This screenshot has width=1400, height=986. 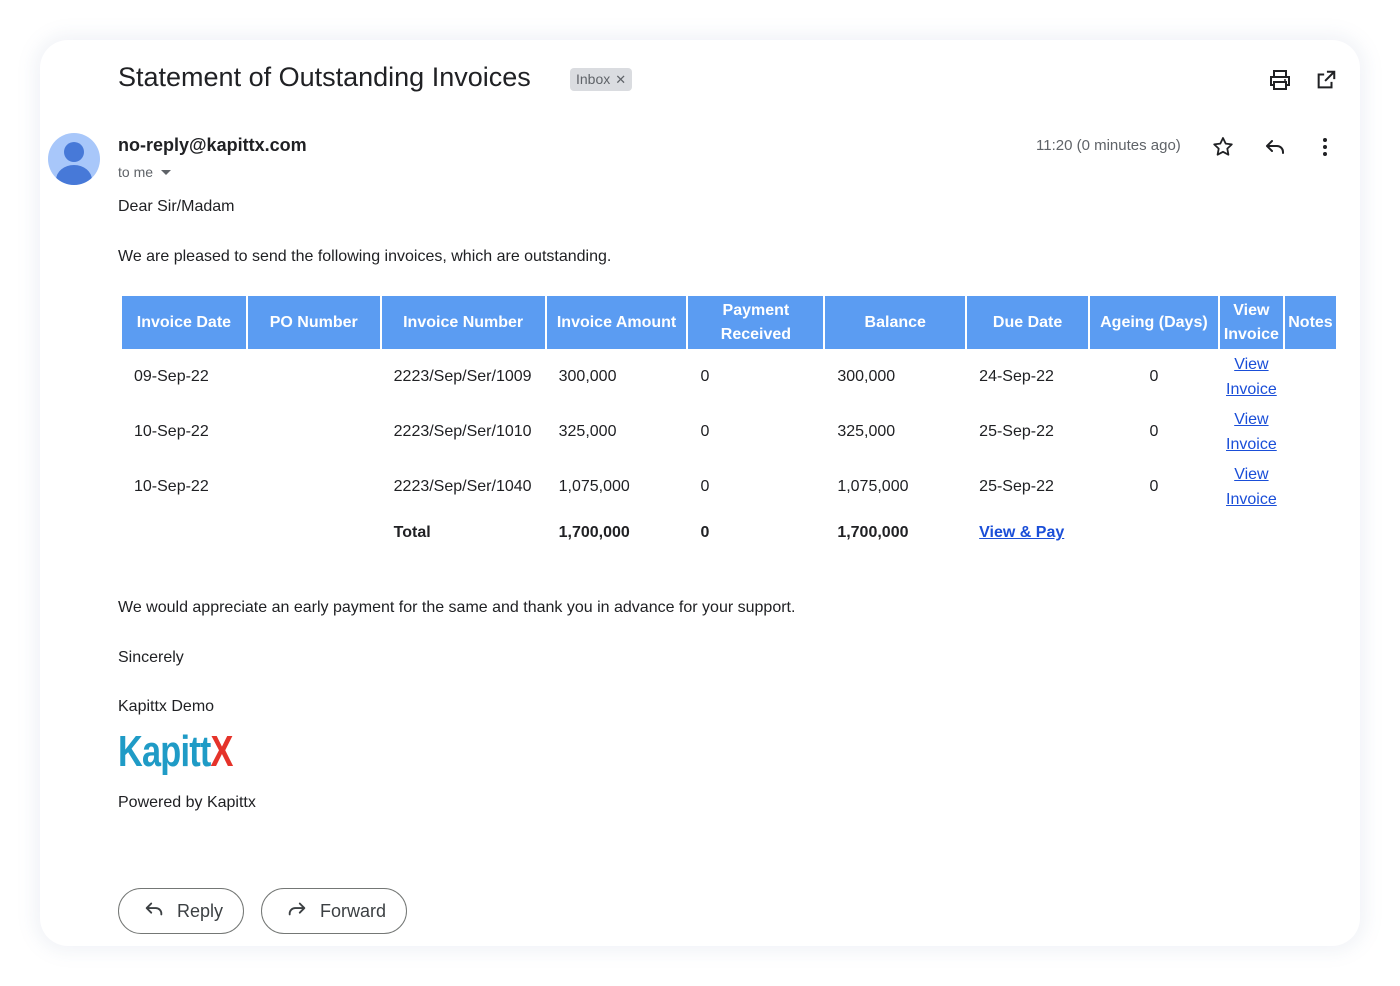 I want to click on email-subject: Statement of Outstanding Invoices, so click(x=324, y=77).